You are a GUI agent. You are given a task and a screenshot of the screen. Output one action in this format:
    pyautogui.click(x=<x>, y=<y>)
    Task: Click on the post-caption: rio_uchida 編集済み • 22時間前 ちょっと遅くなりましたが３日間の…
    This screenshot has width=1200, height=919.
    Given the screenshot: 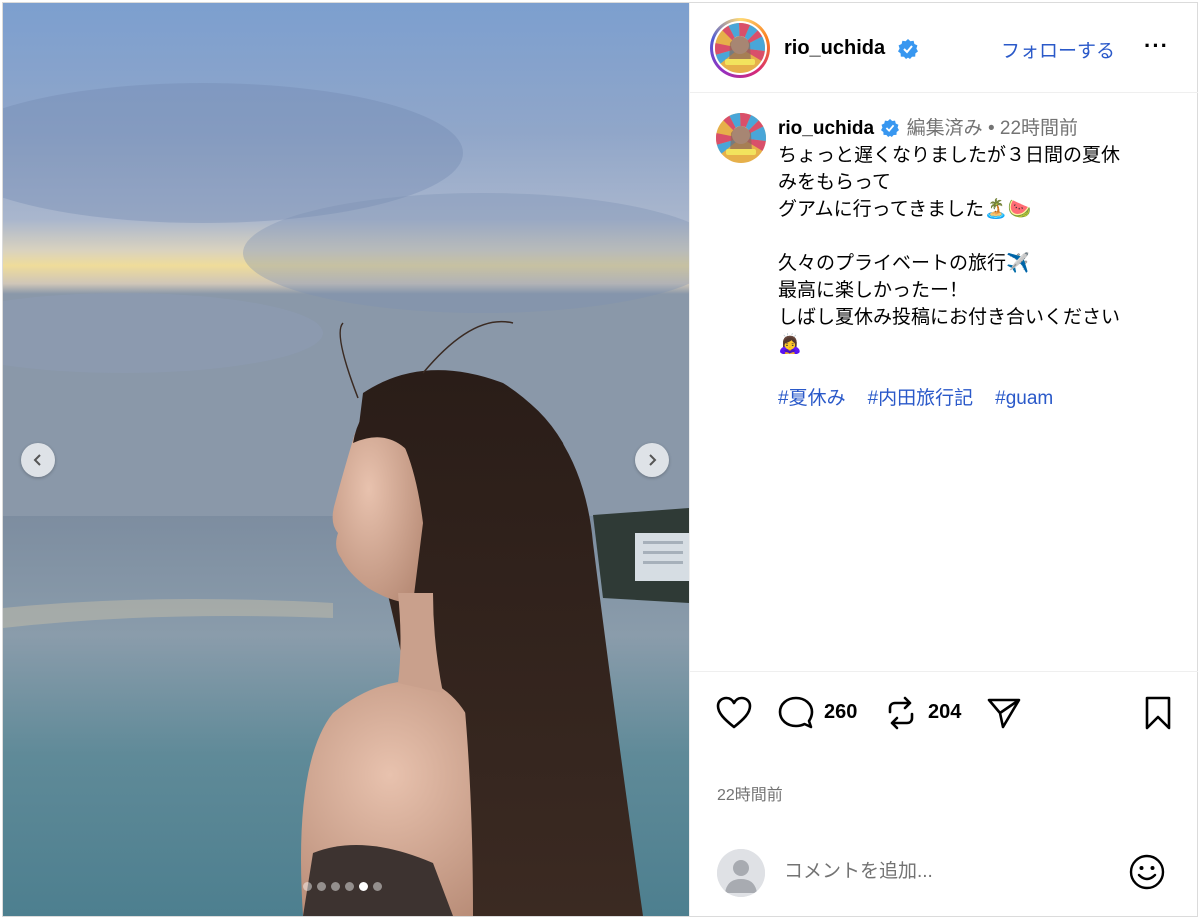 What is the action you would take?
    pyautogui.click(x=978, y=263)
    